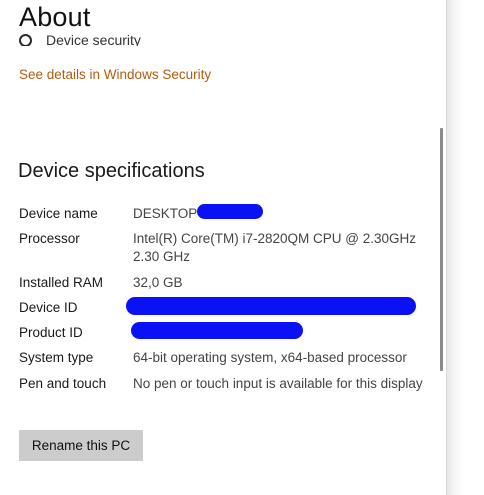 The image size is (484, 495). What do you see at coordinates (51, 332) in the screenshot?
I see `spec-label: Product ID` at bounding box center [51, 332].